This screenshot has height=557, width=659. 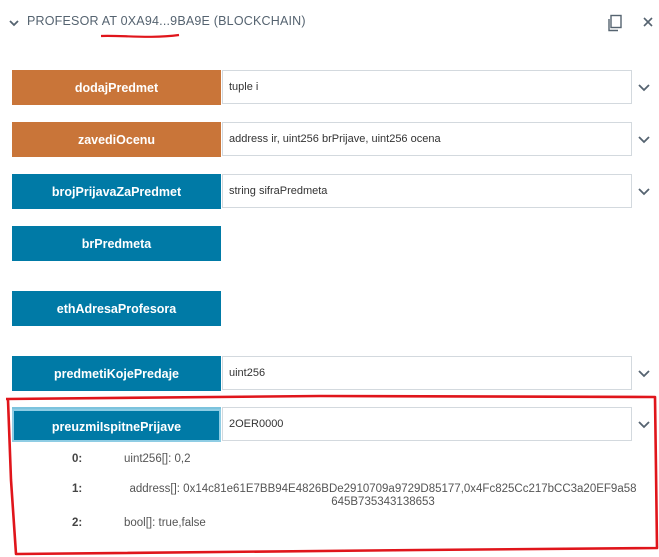 I want to click on predmetiKojePredaje-input, so click(x=427, y=373).